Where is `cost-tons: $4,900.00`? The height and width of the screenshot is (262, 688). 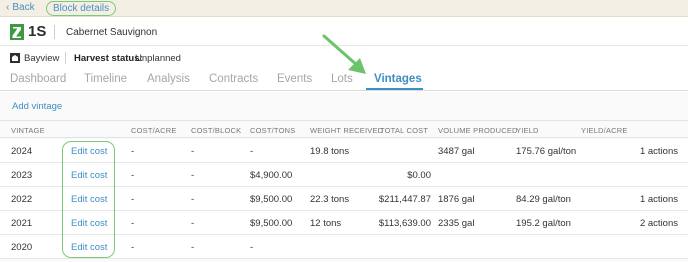 cost-tons: $4,900.00 is located at coordinates (271, 175).